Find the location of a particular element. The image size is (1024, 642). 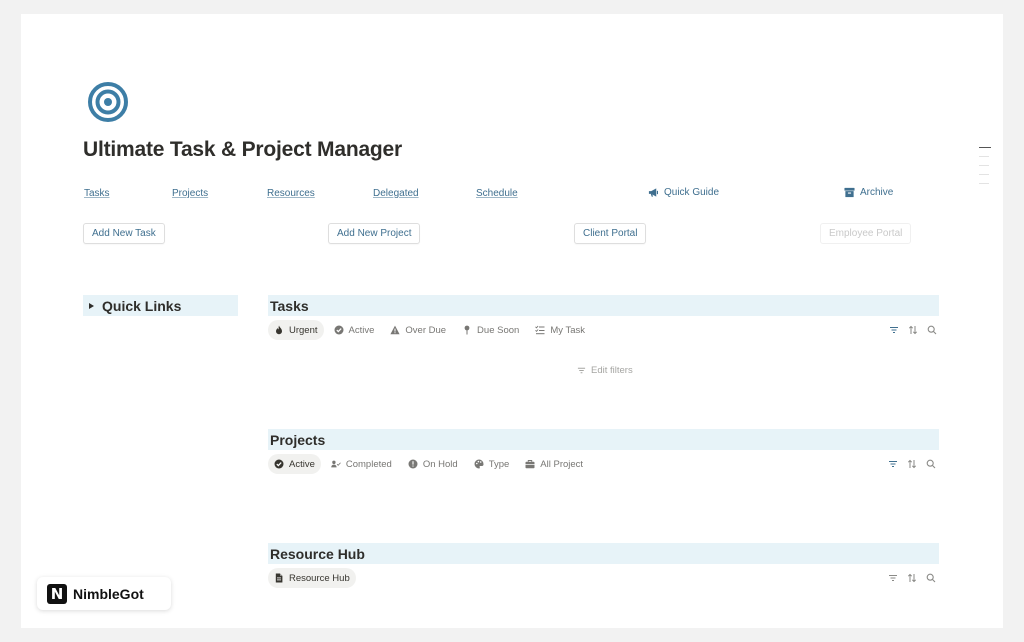

projects-section-title: Projects is located at coordinates (298, 439).